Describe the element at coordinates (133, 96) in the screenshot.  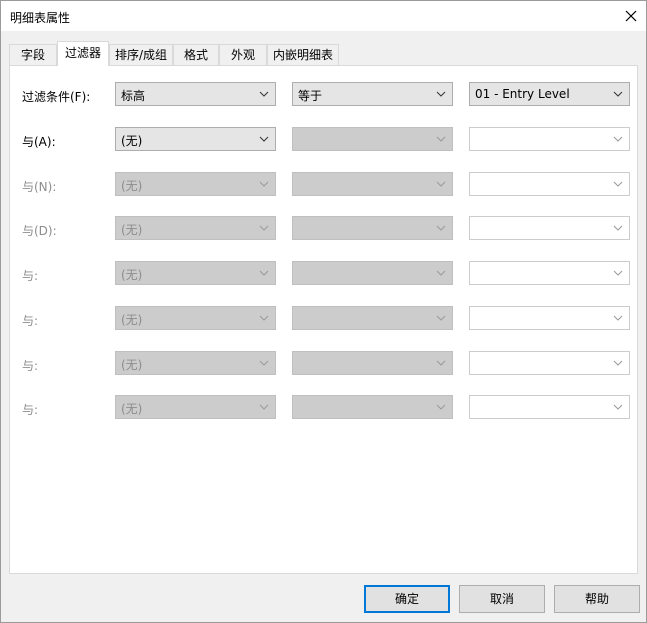
I see `filter-field-value: 标高` at that location.